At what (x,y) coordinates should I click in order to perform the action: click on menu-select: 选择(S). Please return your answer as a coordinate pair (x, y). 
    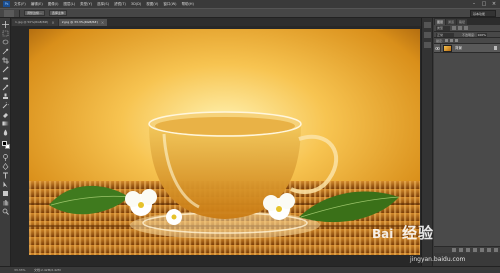
    Looking at the image, I should click on (103, 4).